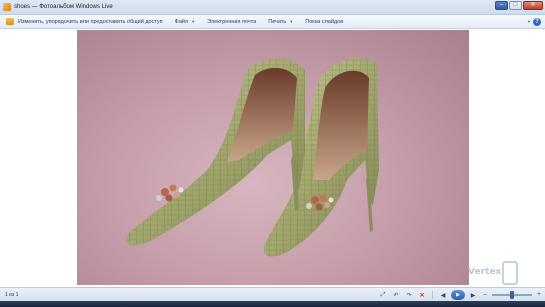  What do you see at coordinates (10, 21) in the screenshot?
I see `folder-share-icon` at bounding box center [10, 21].